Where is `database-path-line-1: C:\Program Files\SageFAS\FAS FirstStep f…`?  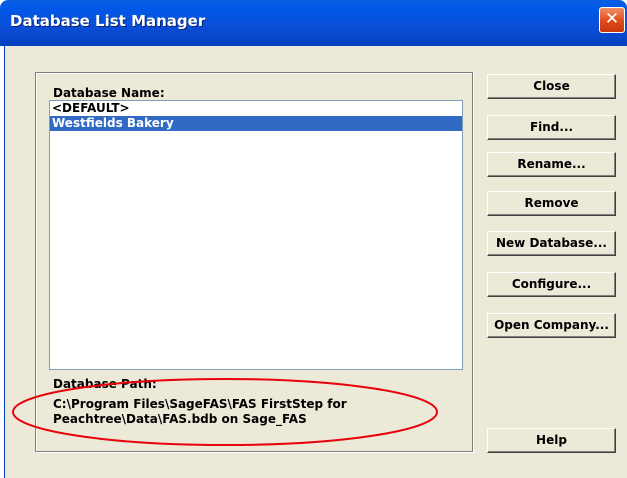
database-path-line-1: C:\Program Files\SageFAS\FAS FirstStep f… is located at coordinates (200, 404).